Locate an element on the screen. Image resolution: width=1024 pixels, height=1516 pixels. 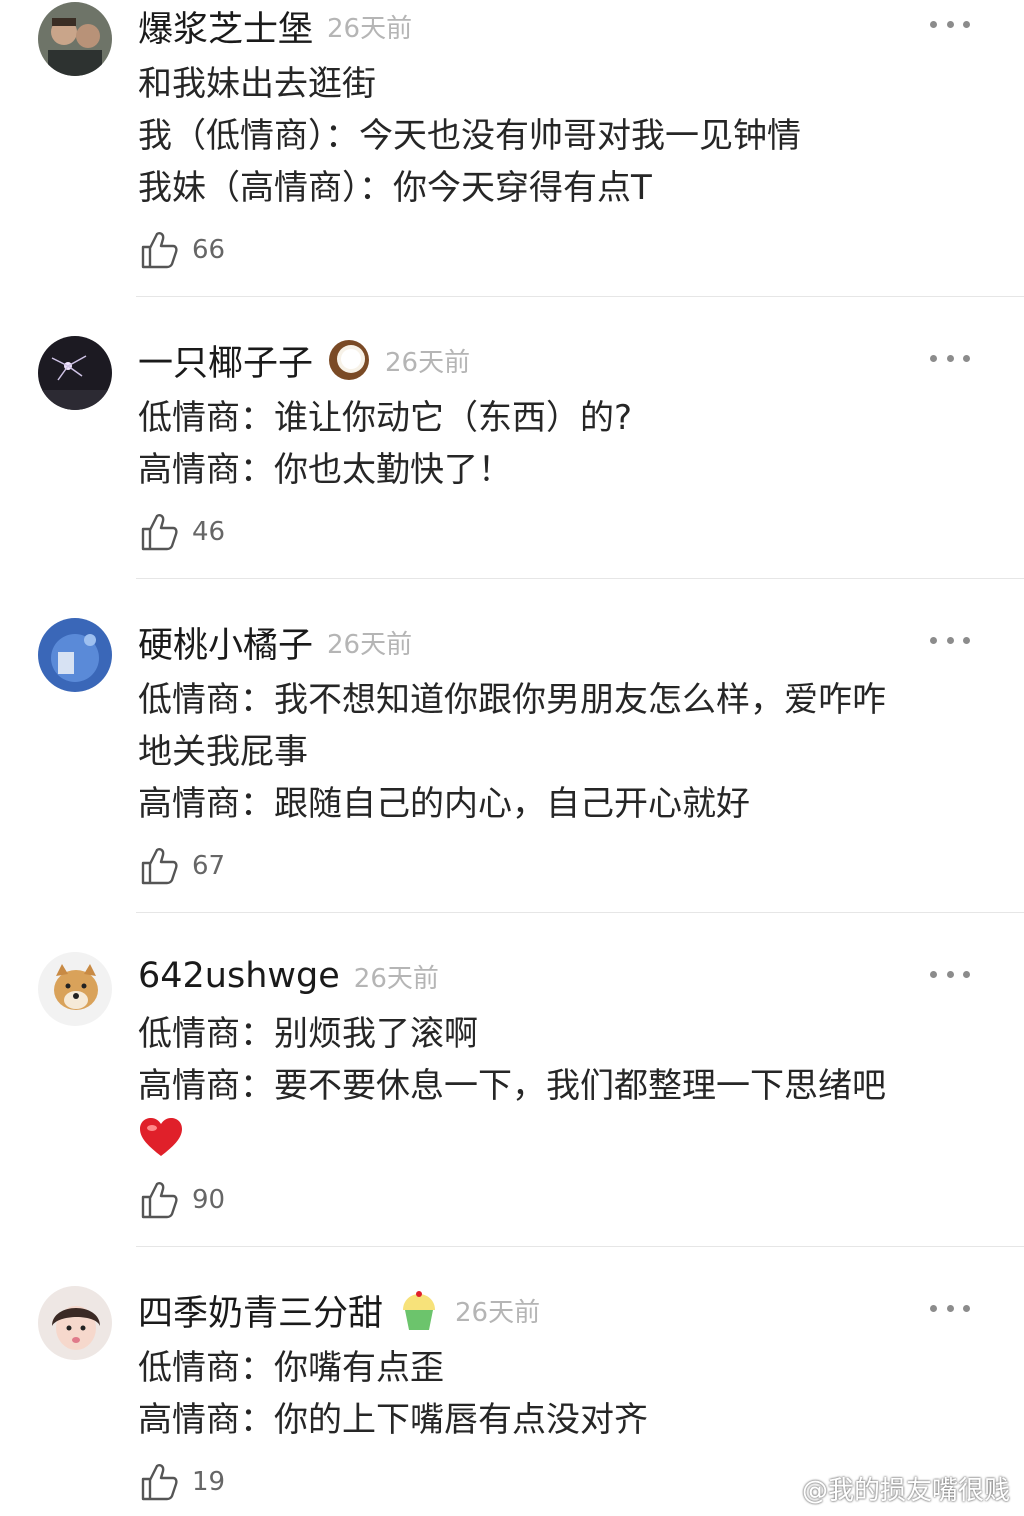
comment-text: 低情商：你嘴有点歪 高情商：你的上下嘴唇有点没对齐 is located at coordinates (568, 1394).